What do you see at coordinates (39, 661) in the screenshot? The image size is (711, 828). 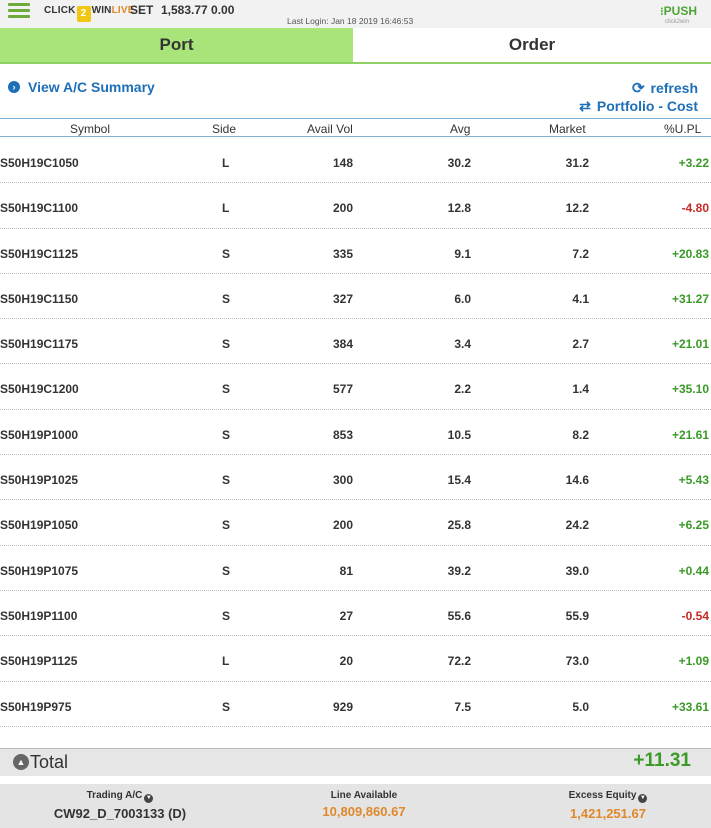 I see `cell-symbol: S50H19P1125` at bounding box center [39, 661].